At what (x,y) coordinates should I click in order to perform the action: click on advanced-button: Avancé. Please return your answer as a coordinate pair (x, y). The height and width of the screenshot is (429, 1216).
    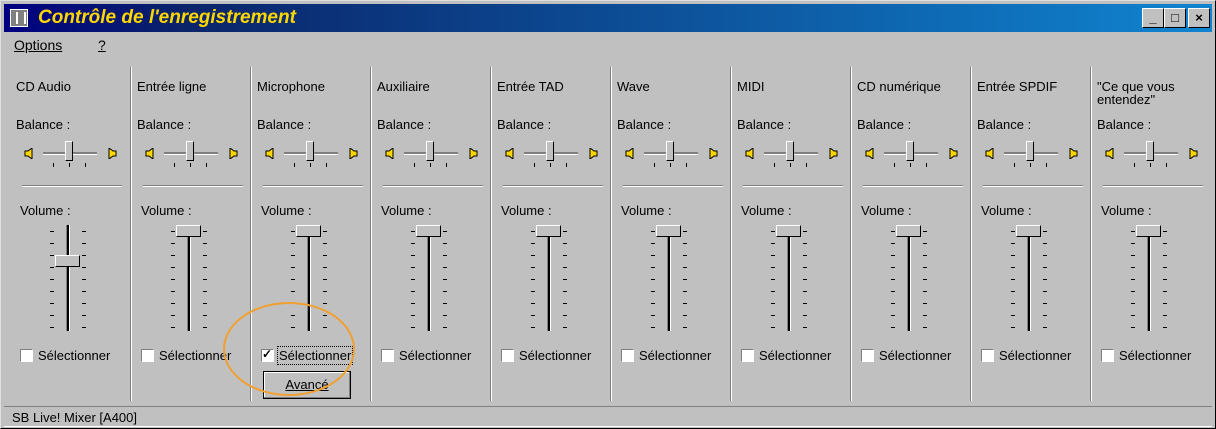
    Looking at the image, I should click on (307, 385).